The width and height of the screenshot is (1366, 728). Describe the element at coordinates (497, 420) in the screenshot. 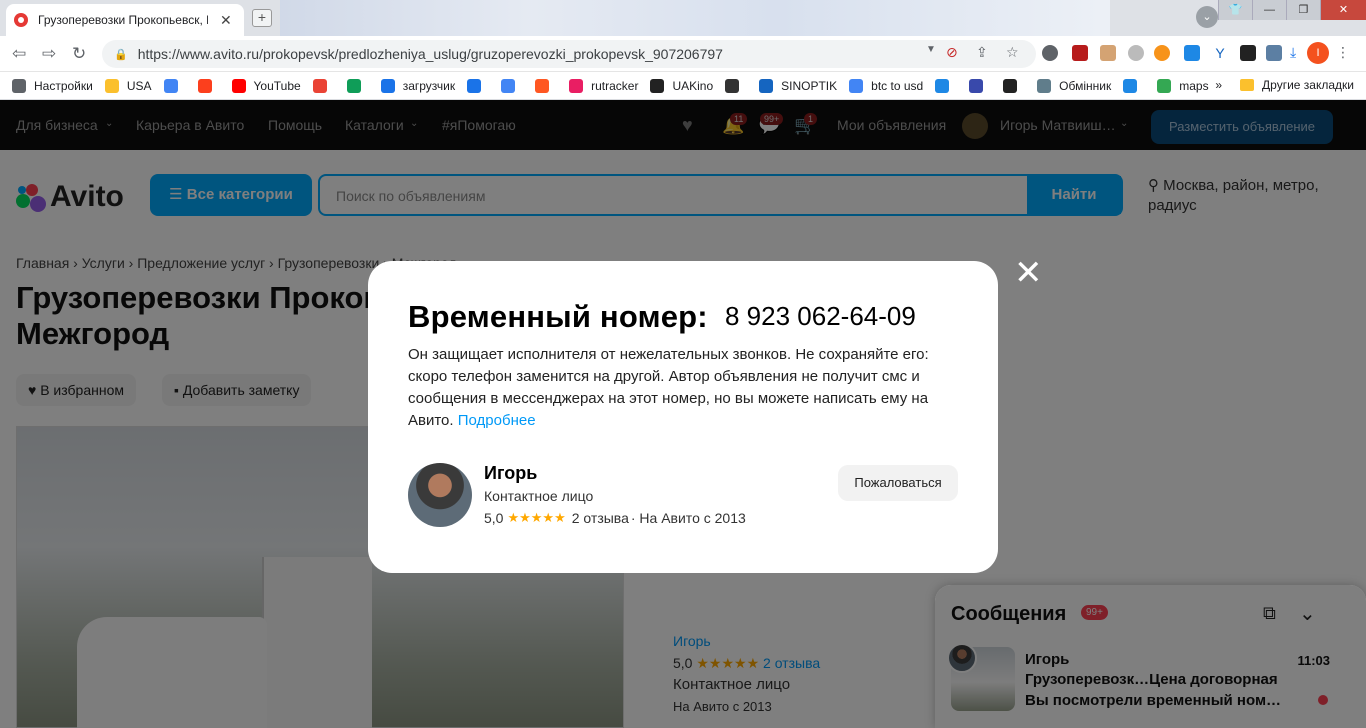

I see `more-info-link: Подробнее` at that location.